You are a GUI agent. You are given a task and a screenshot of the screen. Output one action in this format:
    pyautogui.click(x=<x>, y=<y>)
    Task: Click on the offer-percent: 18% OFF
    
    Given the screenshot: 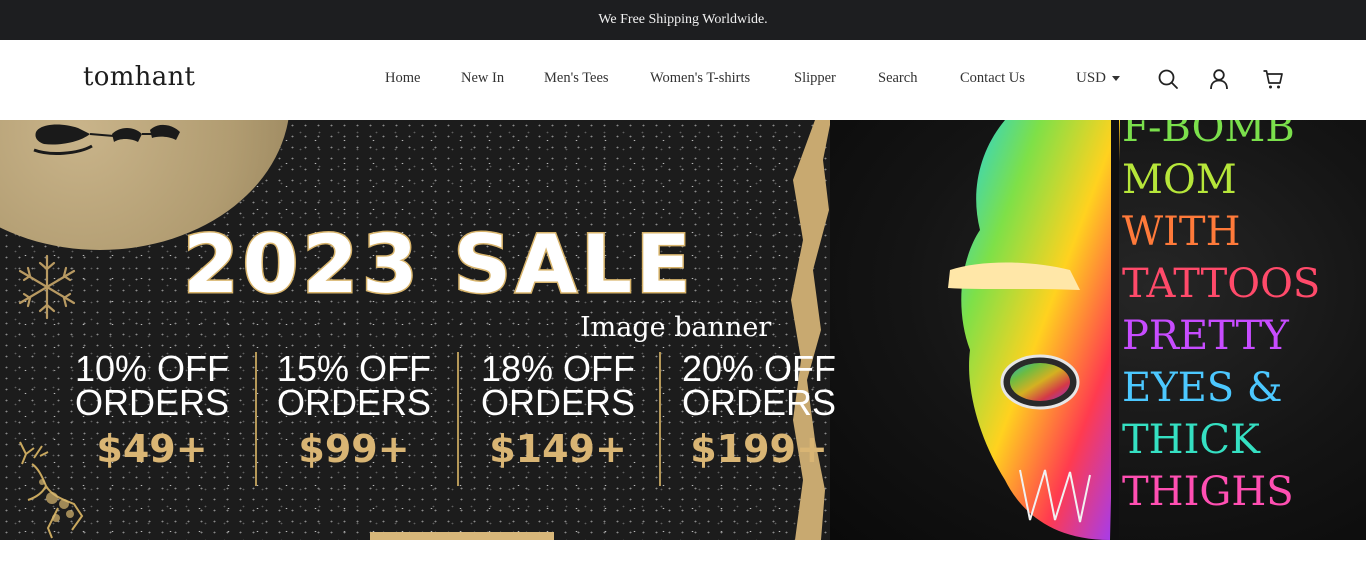 What is the action you would take?
    pyautogui.click(x=558, y=368)
    